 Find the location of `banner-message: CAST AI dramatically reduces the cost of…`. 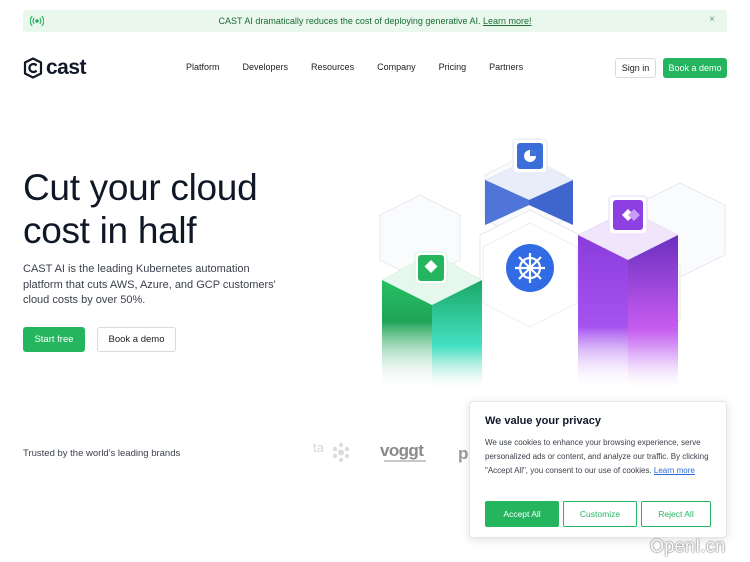

banner-message: CAST AI dramatically reduces the cost of… is located at coordinates (349, 21).